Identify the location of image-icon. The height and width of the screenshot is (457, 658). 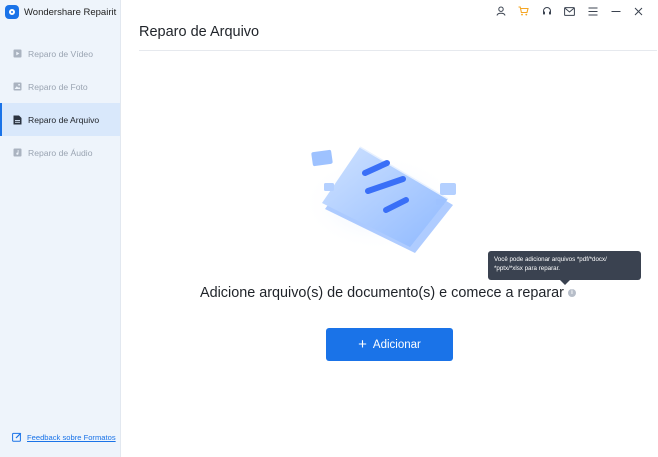
(17, 87).